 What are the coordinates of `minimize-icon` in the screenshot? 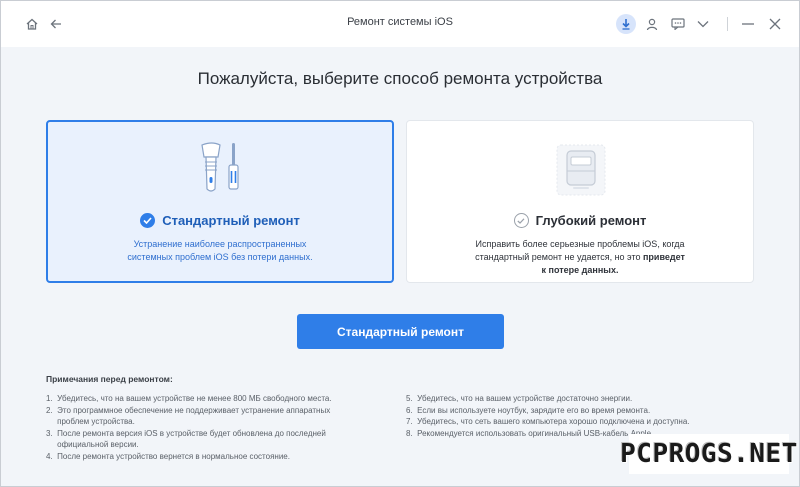 It's located at (748, 24).